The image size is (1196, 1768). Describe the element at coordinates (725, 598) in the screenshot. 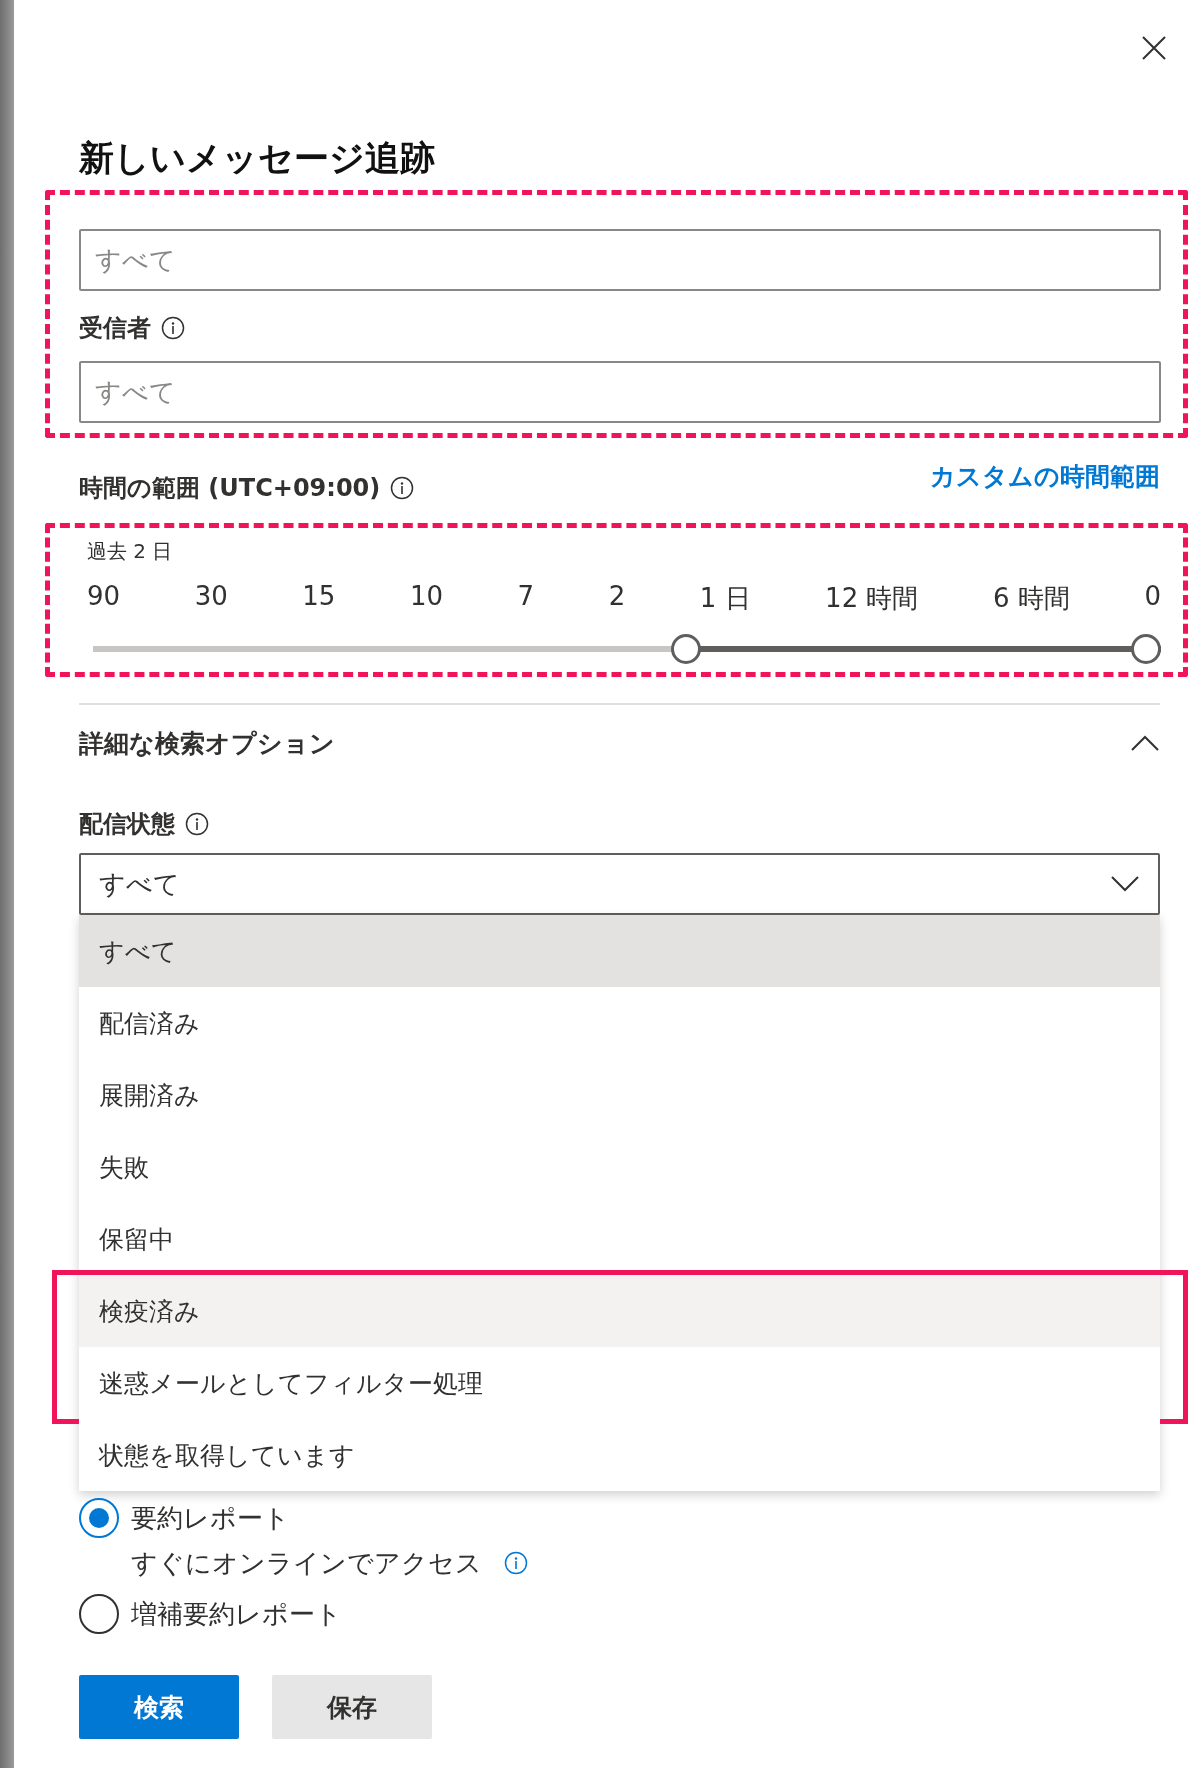

I see `tick-label: 1 日` at that location.